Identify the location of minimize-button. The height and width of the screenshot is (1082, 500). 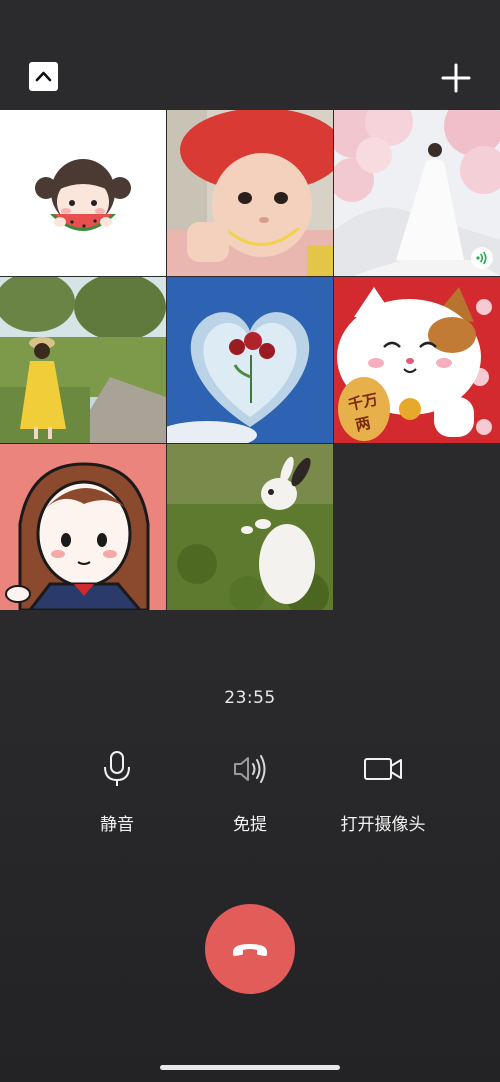
(43, 76).